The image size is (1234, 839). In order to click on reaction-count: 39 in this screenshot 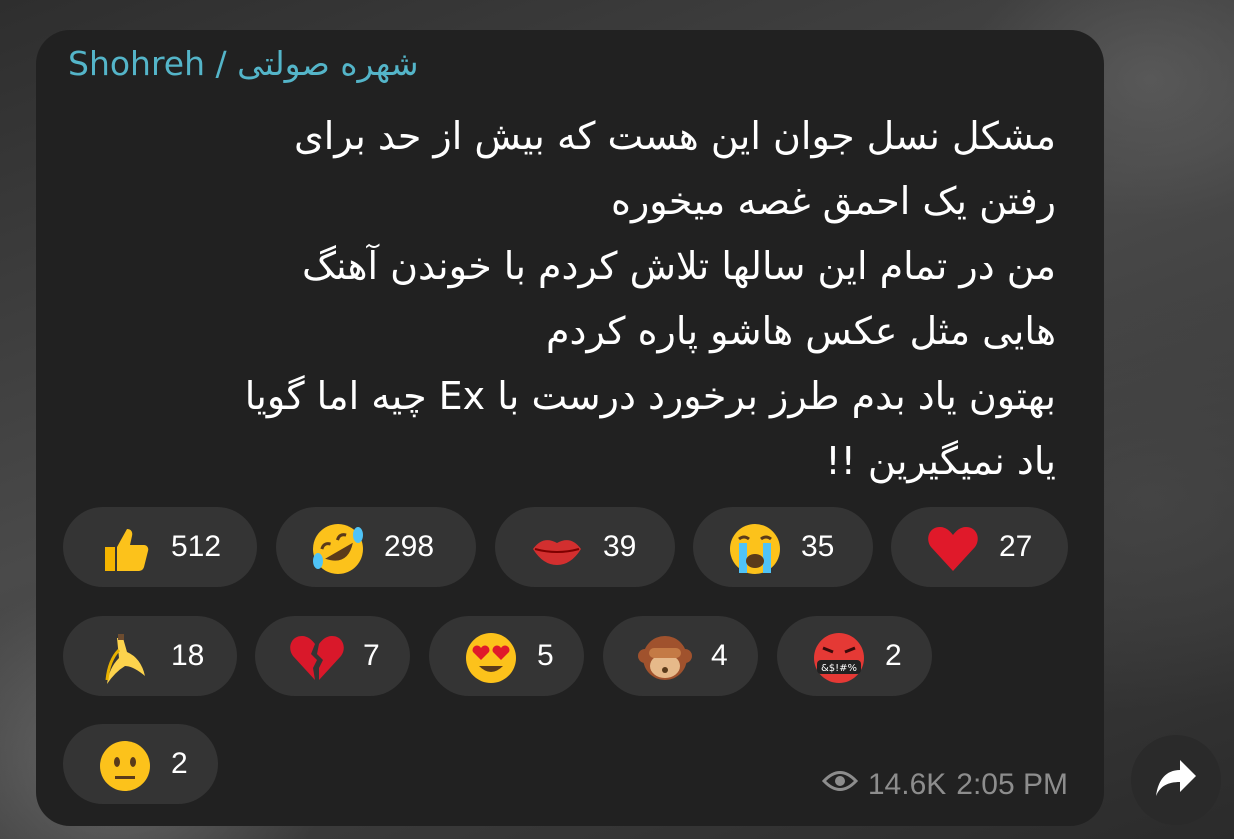, I will do `click(620, 546)`.